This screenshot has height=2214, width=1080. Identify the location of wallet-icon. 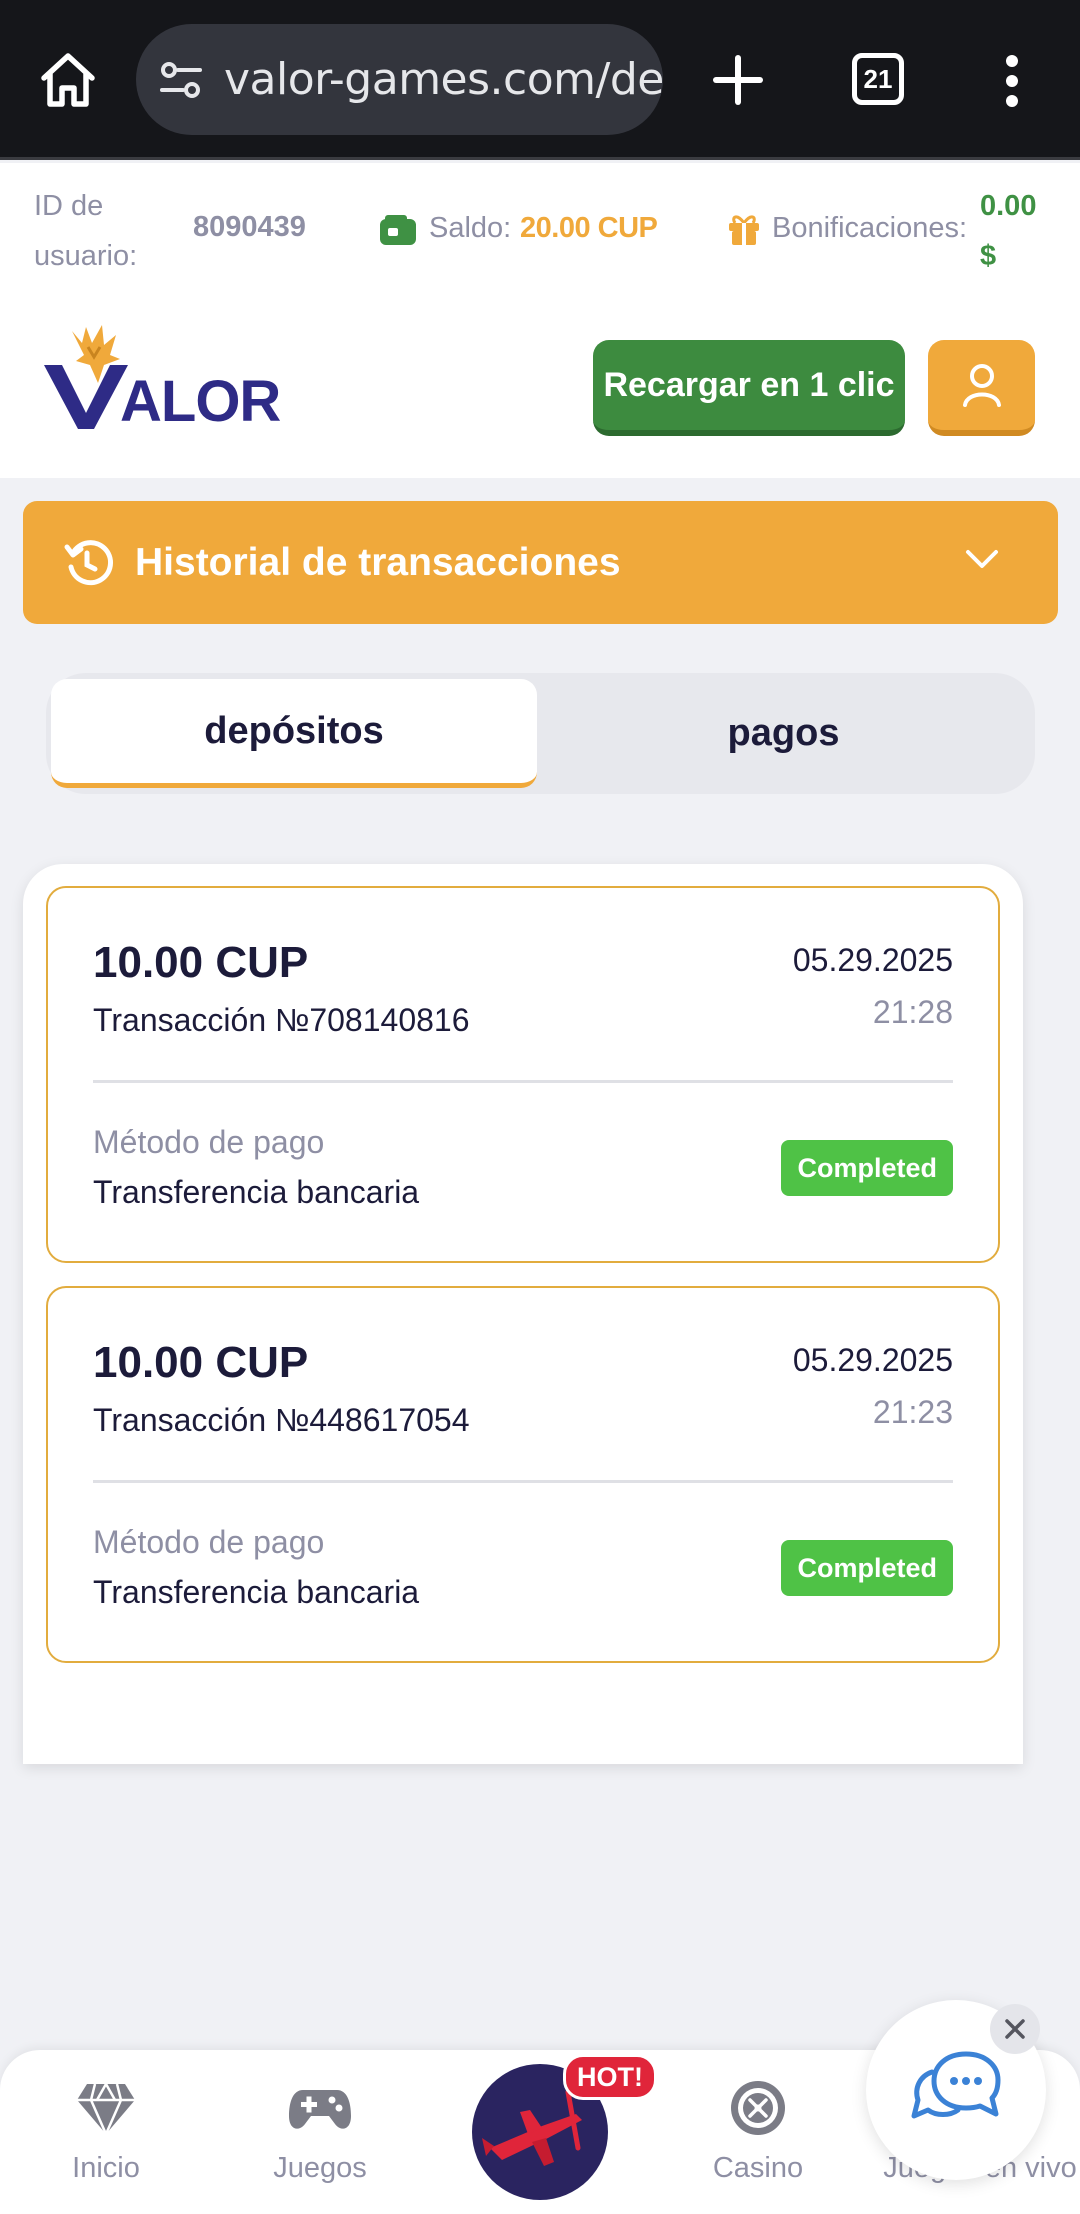
(398, 230).